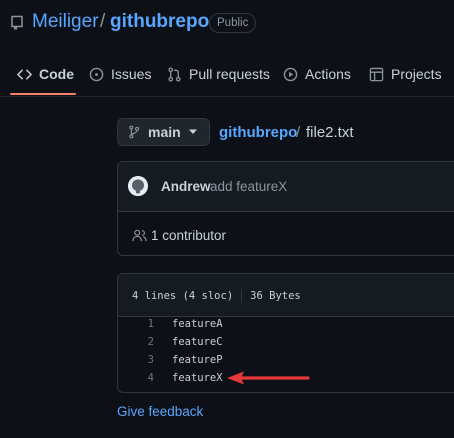  What do you see at coordinates (145, 324) in the screenshot?
I see `line-number: 1` at bounding box center [145, 324].